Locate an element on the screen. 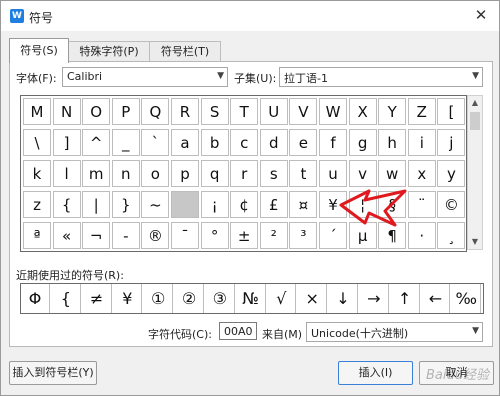 The width and height of the screenshot is (500, 396). symbol-cell: W is located at coordinates (333, 111).